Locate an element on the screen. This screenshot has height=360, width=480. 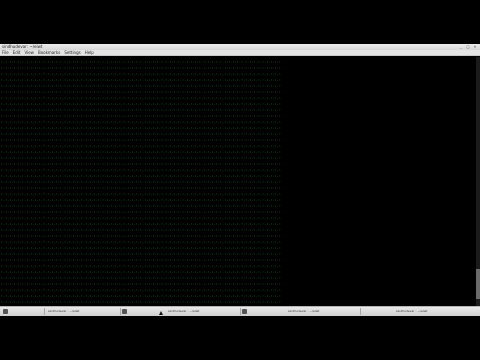
taskbar-task-4: sindhudevar : ~/elwt is located at coordinates (411, 311).